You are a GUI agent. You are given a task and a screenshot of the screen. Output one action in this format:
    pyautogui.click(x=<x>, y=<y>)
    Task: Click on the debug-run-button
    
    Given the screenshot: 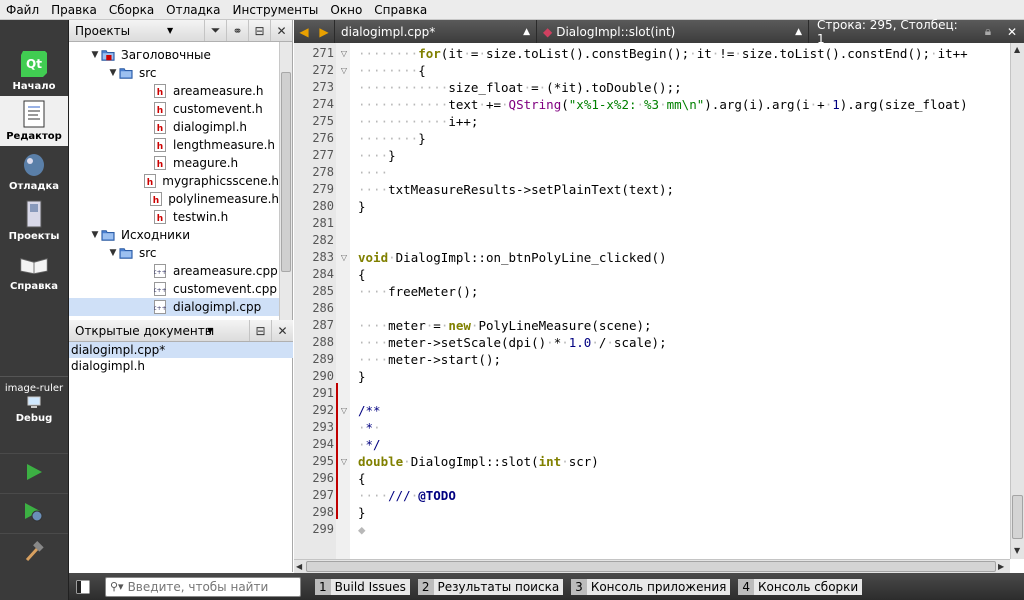 What is the action you would take?
    pyautogui.click(x=34, y=513)
    